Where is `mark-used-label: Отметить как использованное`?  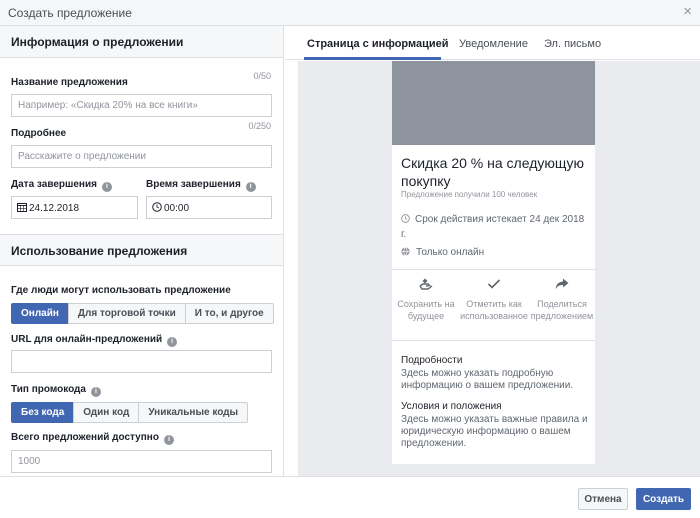
mark-used-label: Отметить как использованное is located at coordinates (494, 310).